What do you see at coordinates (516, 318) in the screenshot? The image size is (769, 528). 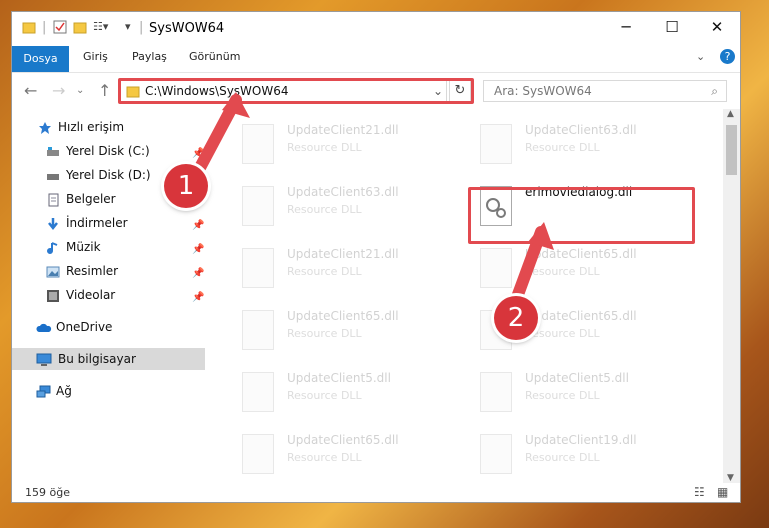 I see `step-2-badge: 2` at bounding box center [516, 318].